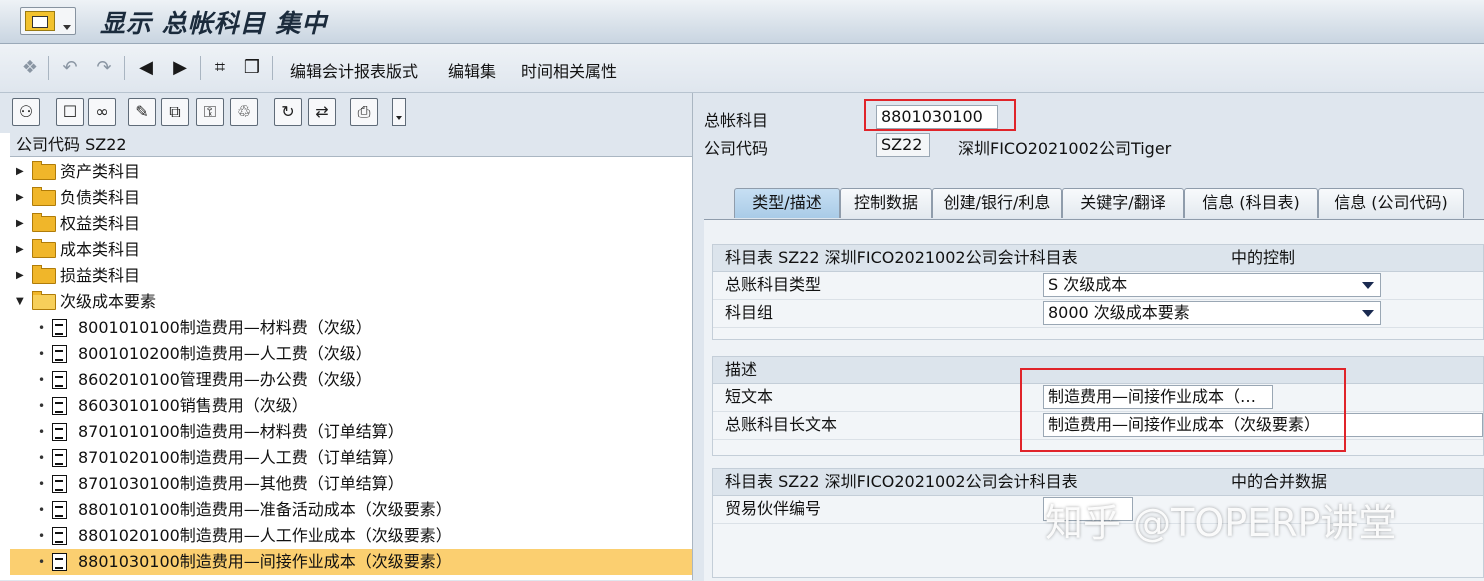 The image size is (1484, 581). What do you see at coordinates (1119, 312) in the screenshot?
I see `account-group-value: 8000 次级成本要素` at bounding box center [1119, 312].